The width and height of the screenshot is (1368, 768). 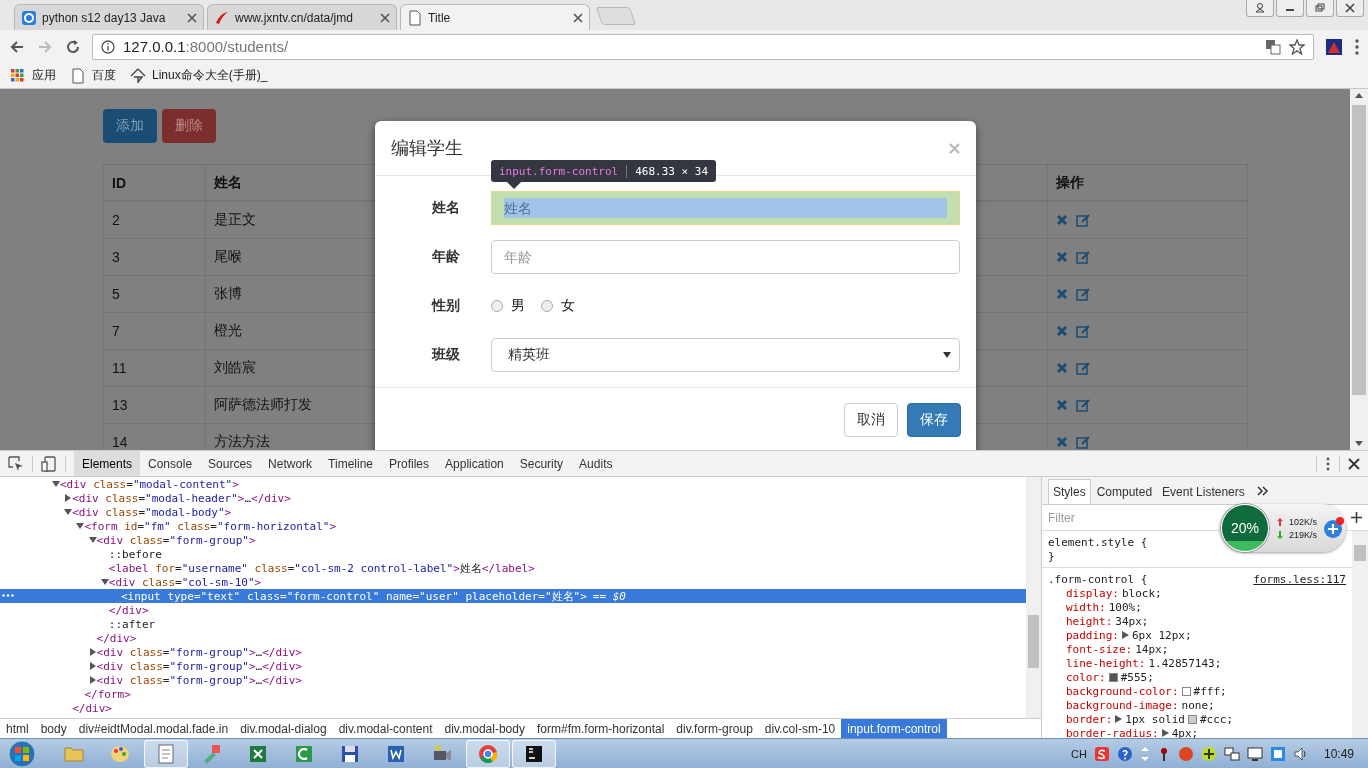 What do you see at coordinates (714, 728) in the screenshot?
I see `breadcrumb: div.form-group` at bounding box center [714, 728].